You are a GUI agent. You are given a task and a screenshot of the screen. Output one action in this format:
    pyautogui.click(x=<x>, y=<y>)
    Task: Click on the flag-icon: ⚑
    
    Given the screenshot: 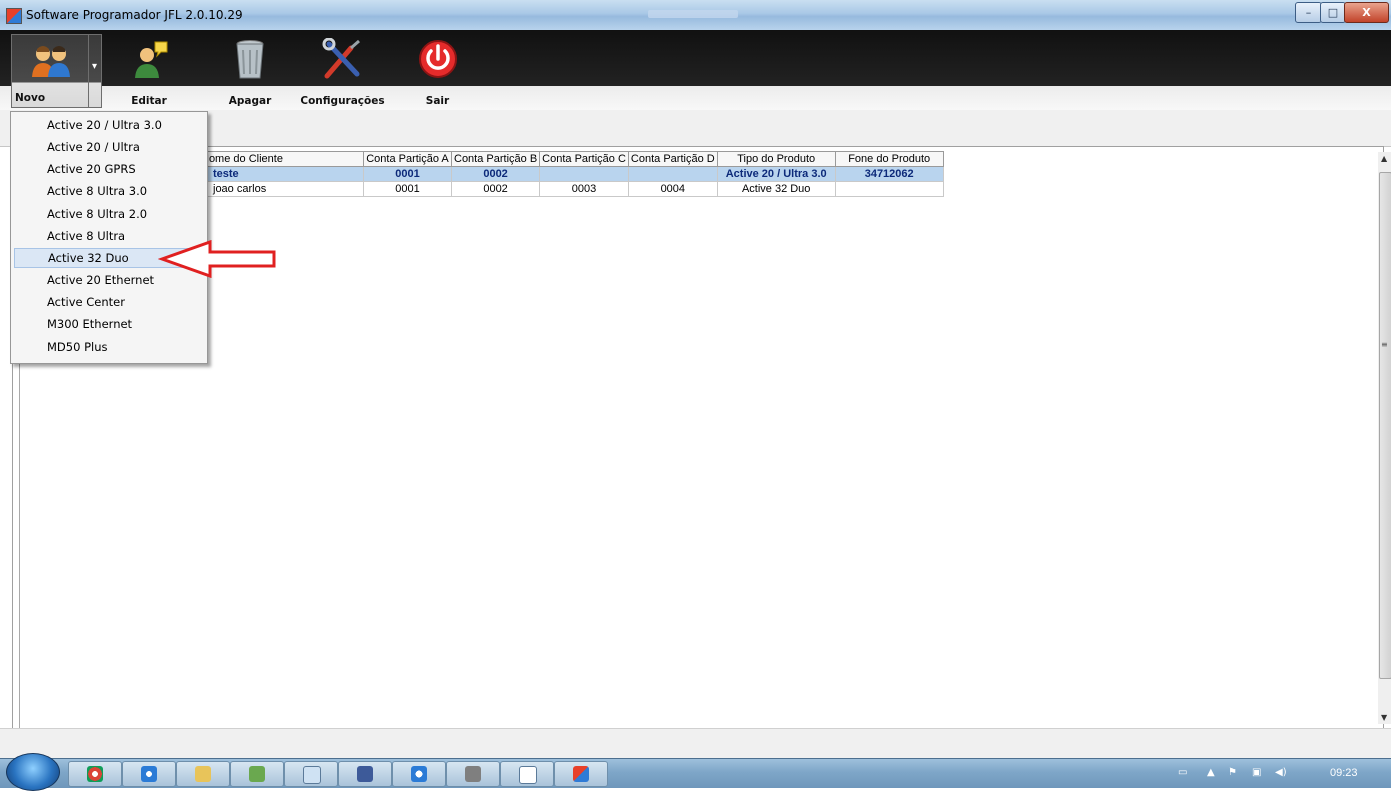 What is the action you would take?
    pyautogui.click(x=1232, y=772)
    